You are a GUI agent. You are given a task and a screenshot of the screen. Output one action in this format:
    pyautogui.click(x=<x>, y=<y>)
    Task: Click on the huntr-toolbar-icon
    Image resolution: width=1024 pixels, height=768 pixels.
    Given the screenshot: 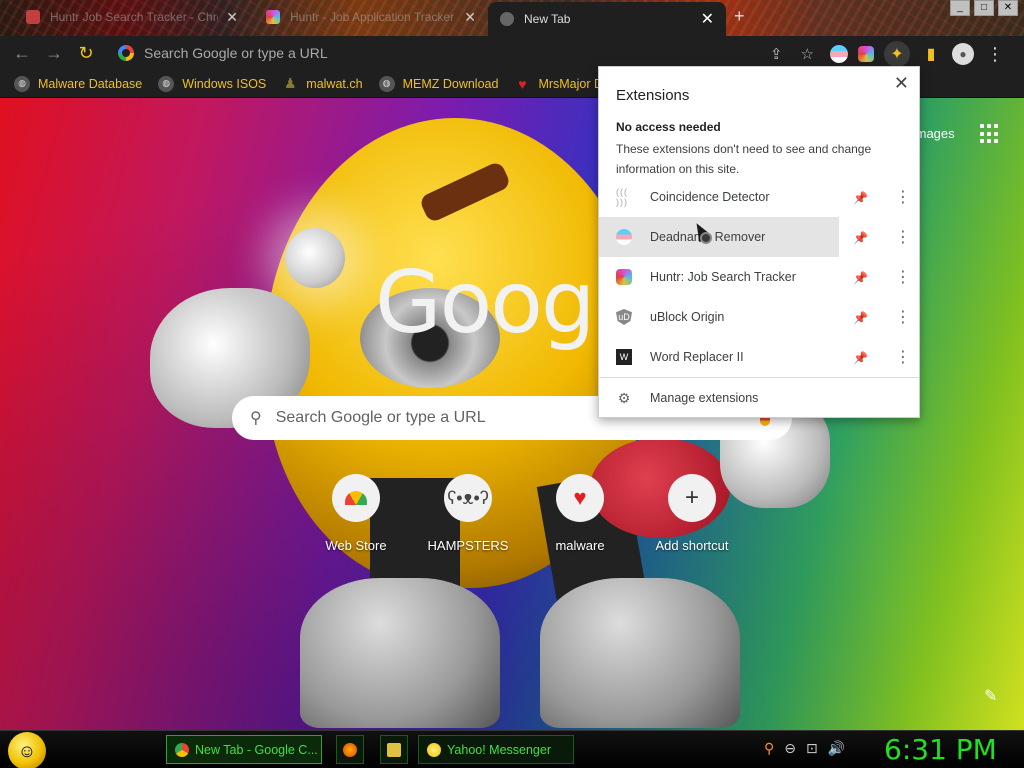 What is the action you would take?
    pyautogui.click(x=866, y=54)
    